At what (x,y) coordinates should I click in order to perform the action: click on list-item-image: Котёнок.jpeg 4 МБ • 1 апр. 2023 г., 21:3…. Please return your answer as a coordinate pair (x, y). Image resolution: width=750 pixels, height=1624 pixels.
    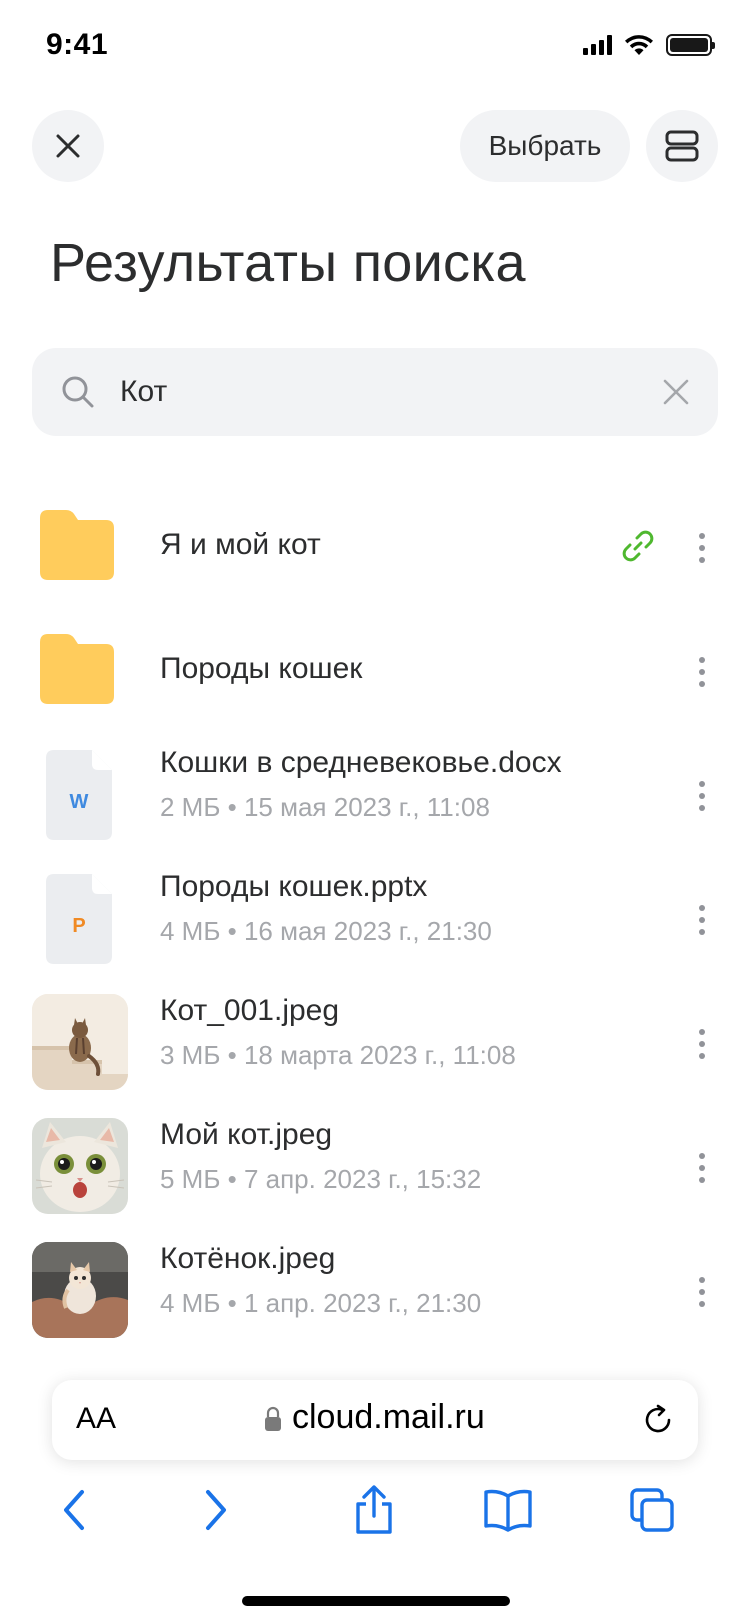
    Looking at the image, I should click on (375, 1292).